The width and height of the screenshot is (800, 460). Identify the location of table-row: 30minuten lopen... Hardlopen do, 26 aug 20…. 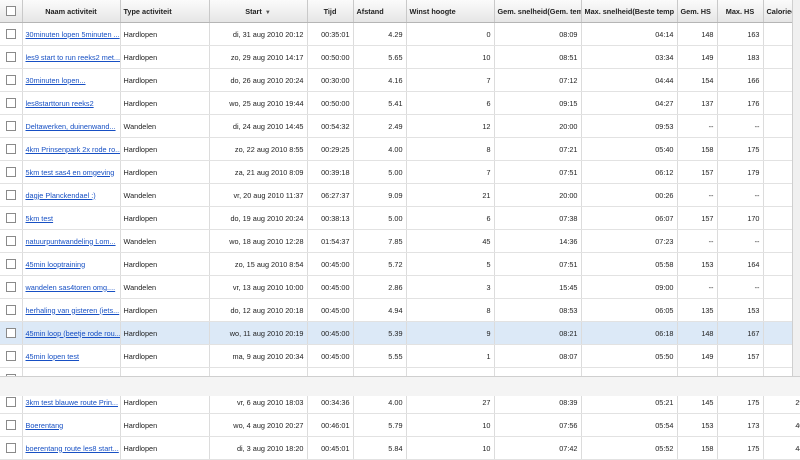
(400, 80).